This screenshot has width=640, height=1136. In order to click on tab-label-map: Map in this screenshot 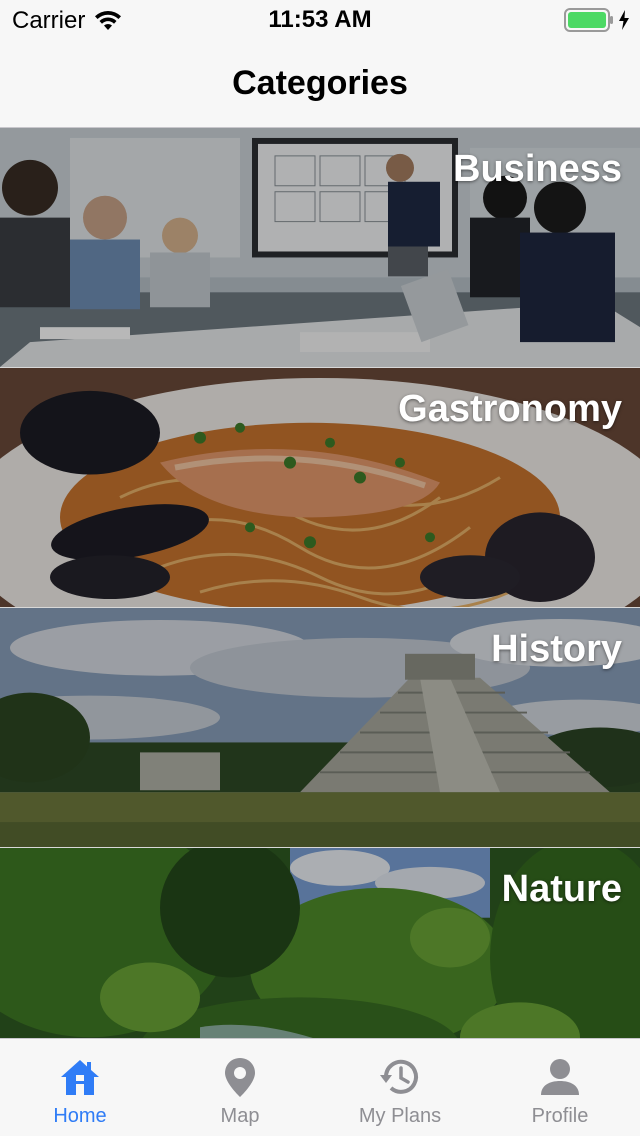, I will do `click(240, 1116)`.